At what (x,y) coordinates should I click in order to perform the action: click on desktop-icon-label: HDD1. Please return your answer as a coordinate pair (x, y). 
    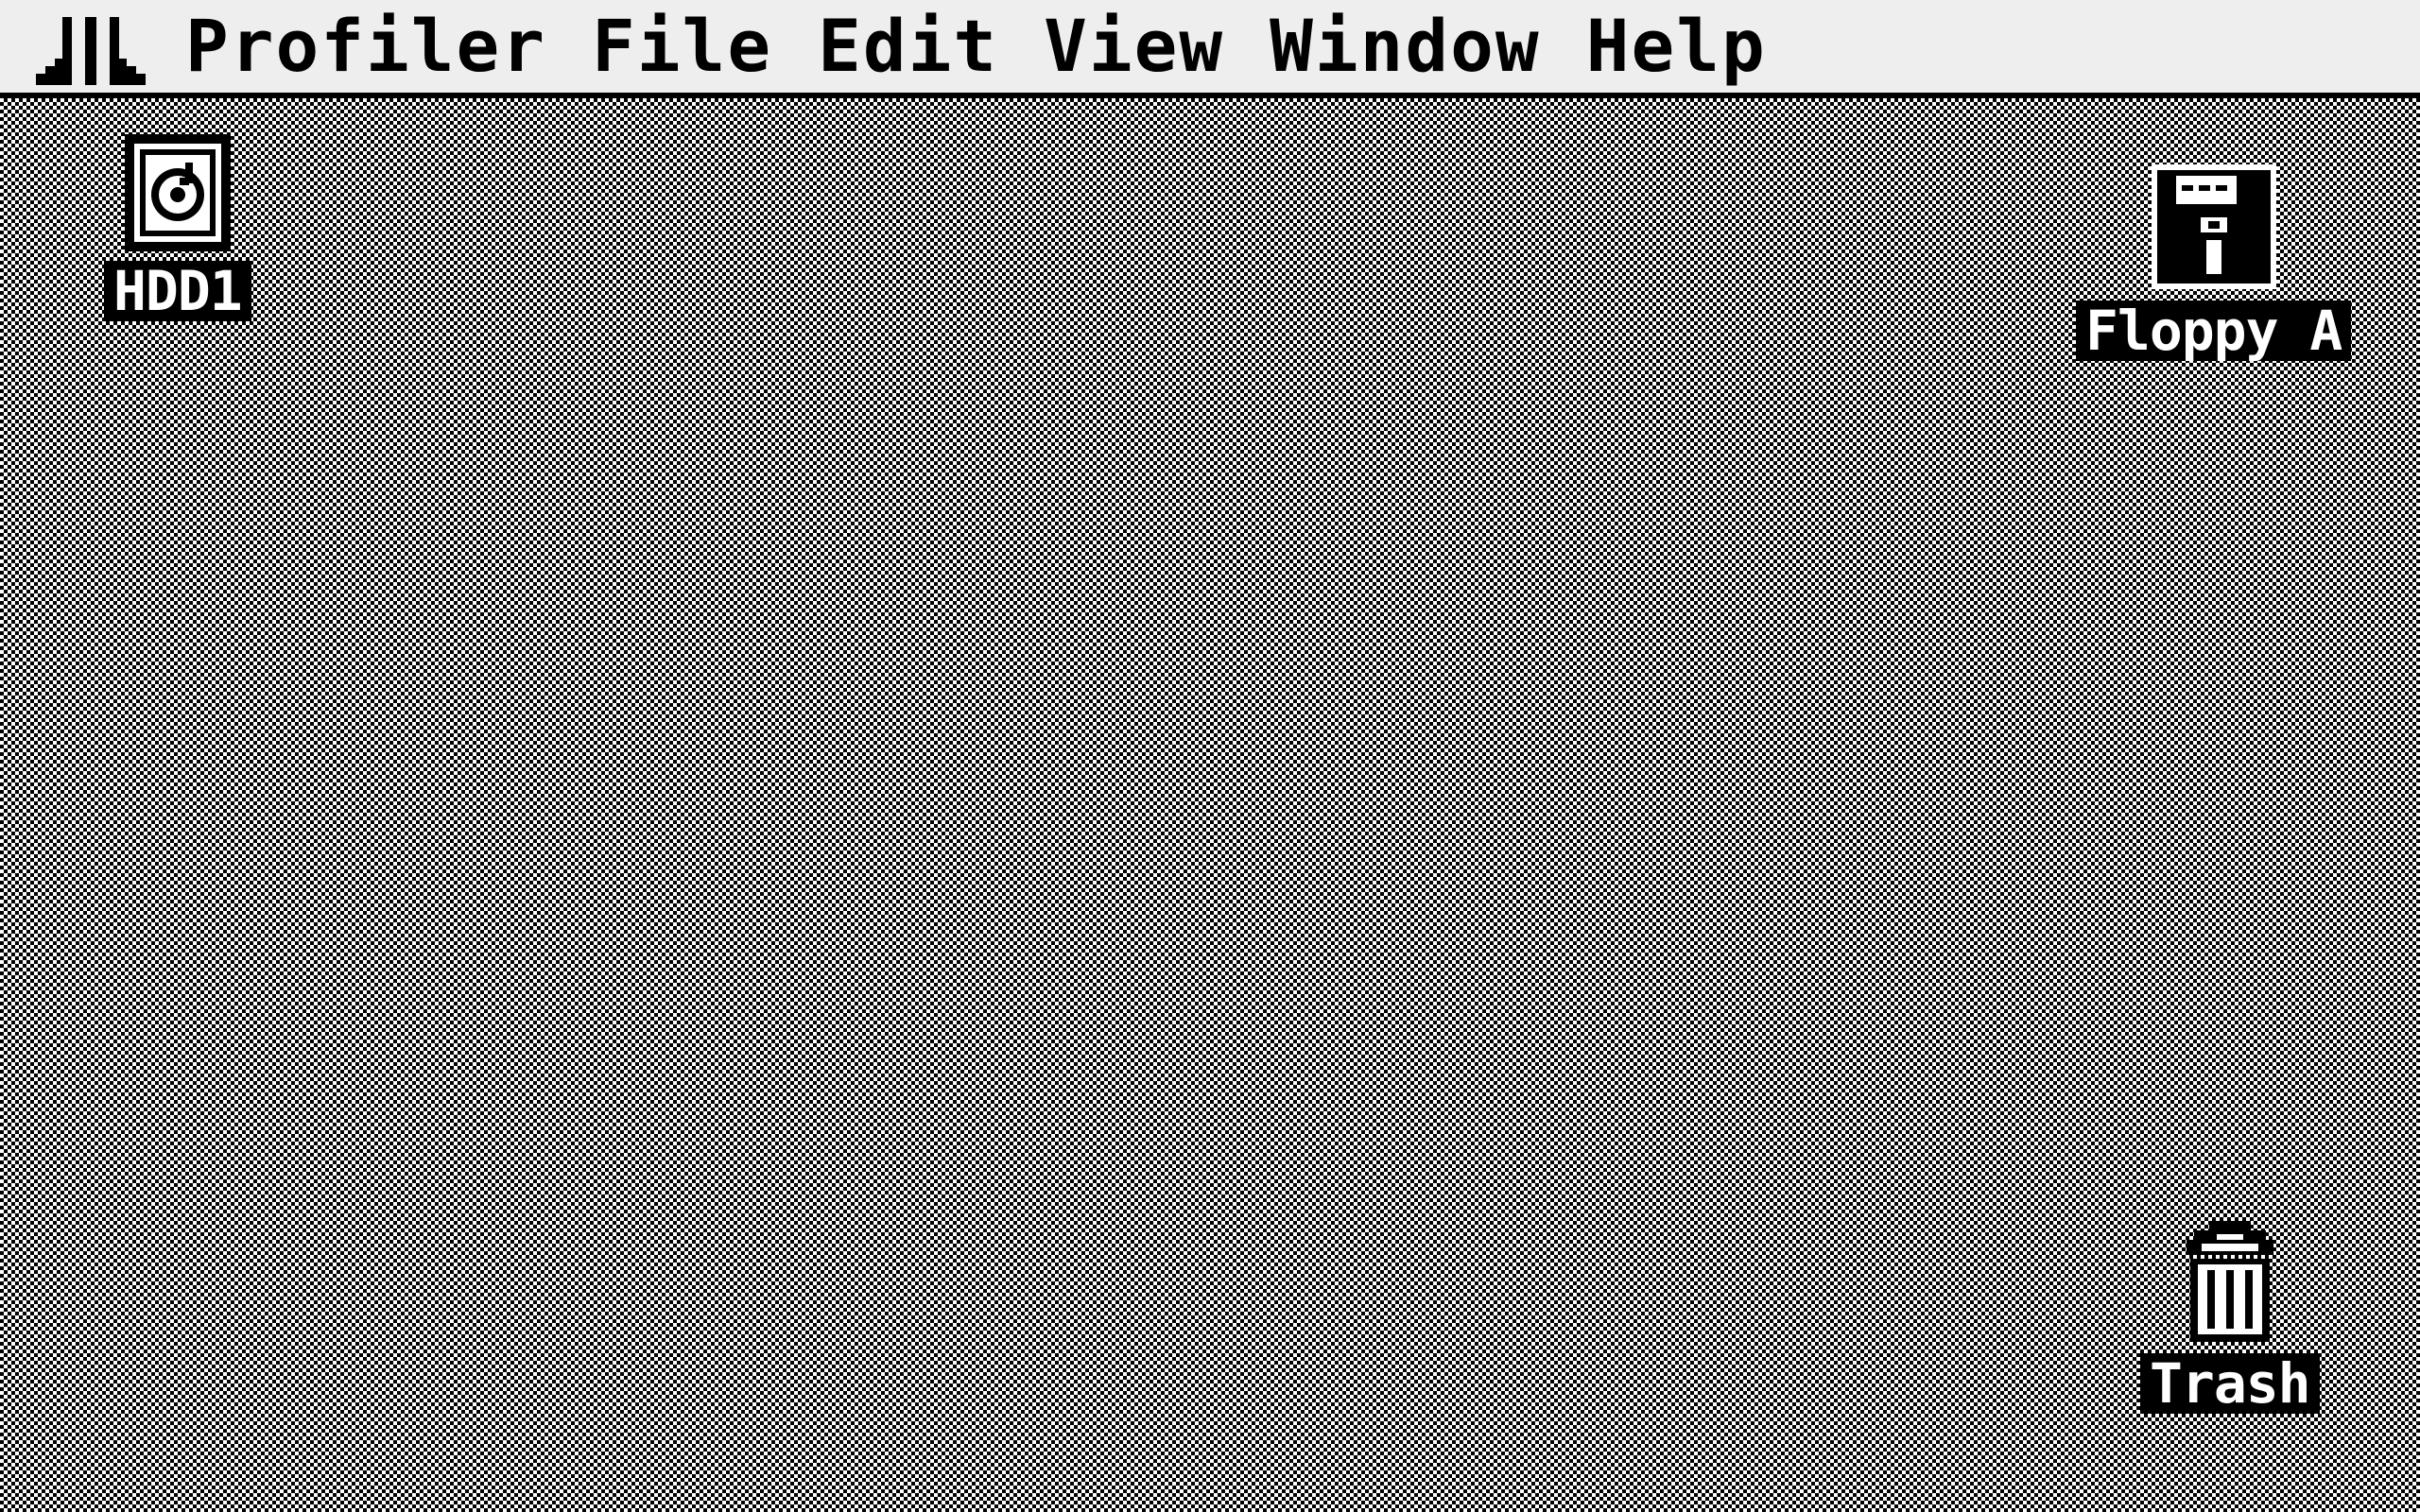
    Looking at the image, I should click on (177, 291).